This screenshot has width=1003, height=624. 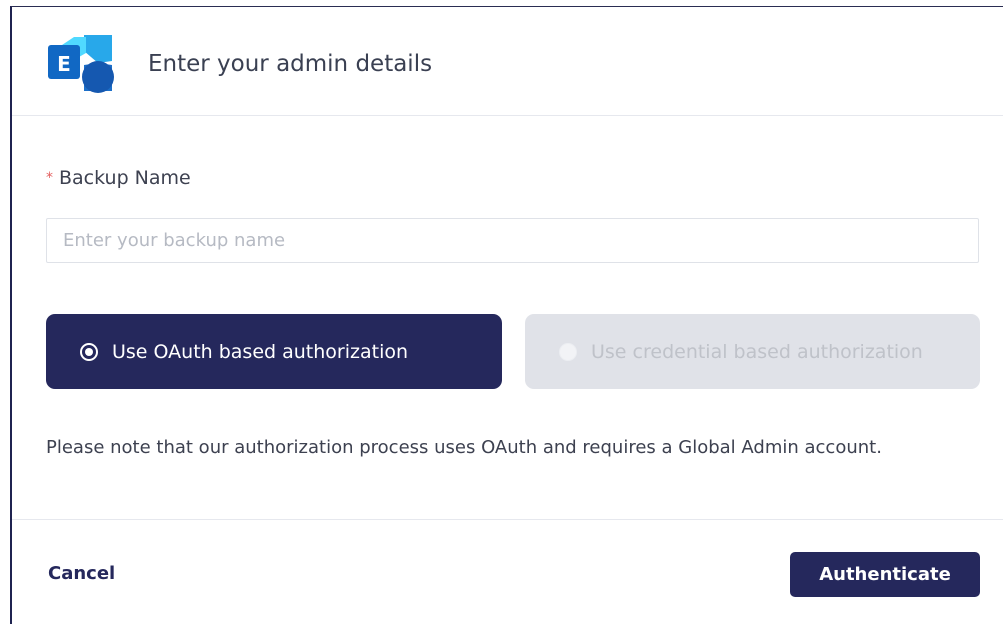 I want to click on backup-name-label: * Backup Name, so click(x=118, y=178).